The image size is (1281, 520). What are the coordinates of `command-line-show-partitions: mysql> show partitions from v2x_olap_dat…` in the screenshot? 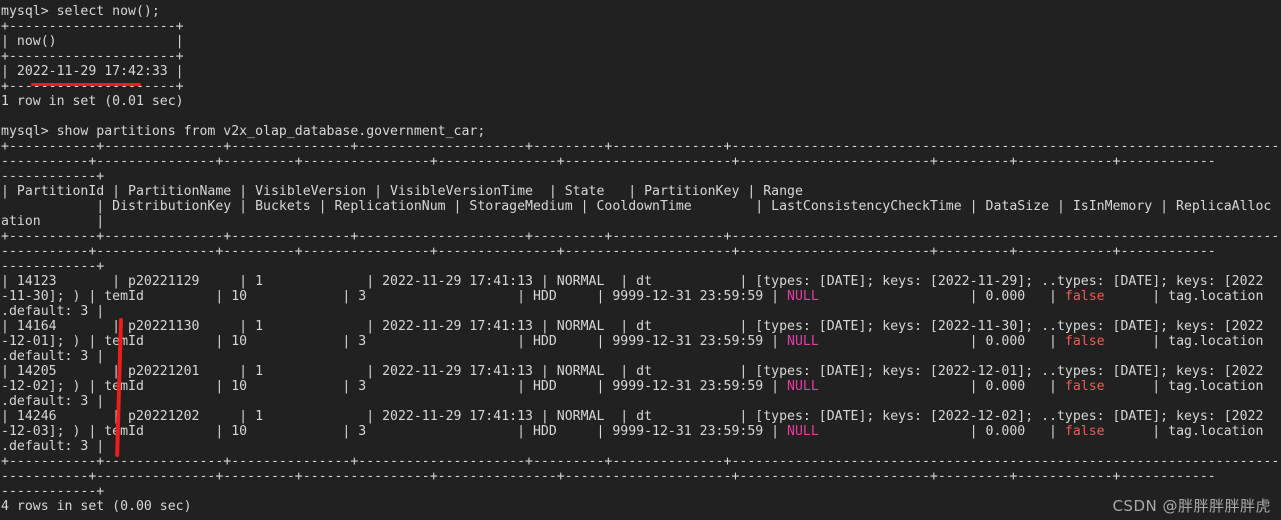 It's located at (243, 131).